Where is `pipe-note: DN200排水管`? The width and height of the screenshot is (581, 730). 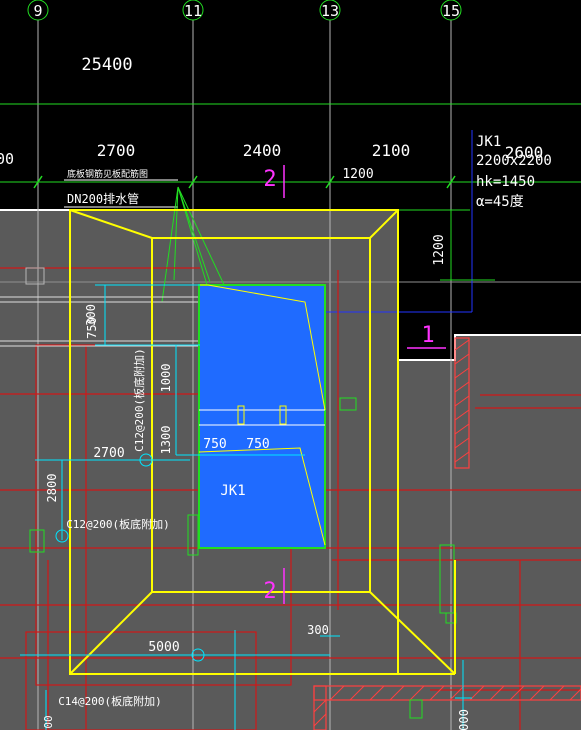
pipe-note: DN200排水管 is located at coordinates (103, 198).